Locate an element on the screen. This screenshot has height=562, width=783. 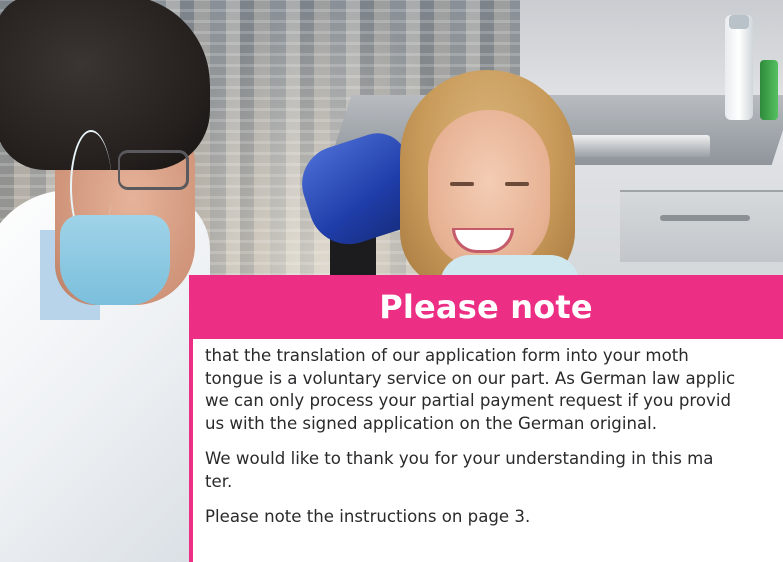
instrument-tray is located at coordinates (635, 146).